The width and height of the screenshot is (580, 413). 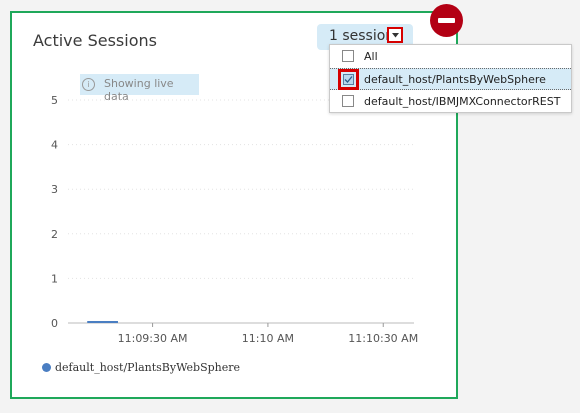 I want to click on y-tick-label: 5, so click(x=54, y=100).